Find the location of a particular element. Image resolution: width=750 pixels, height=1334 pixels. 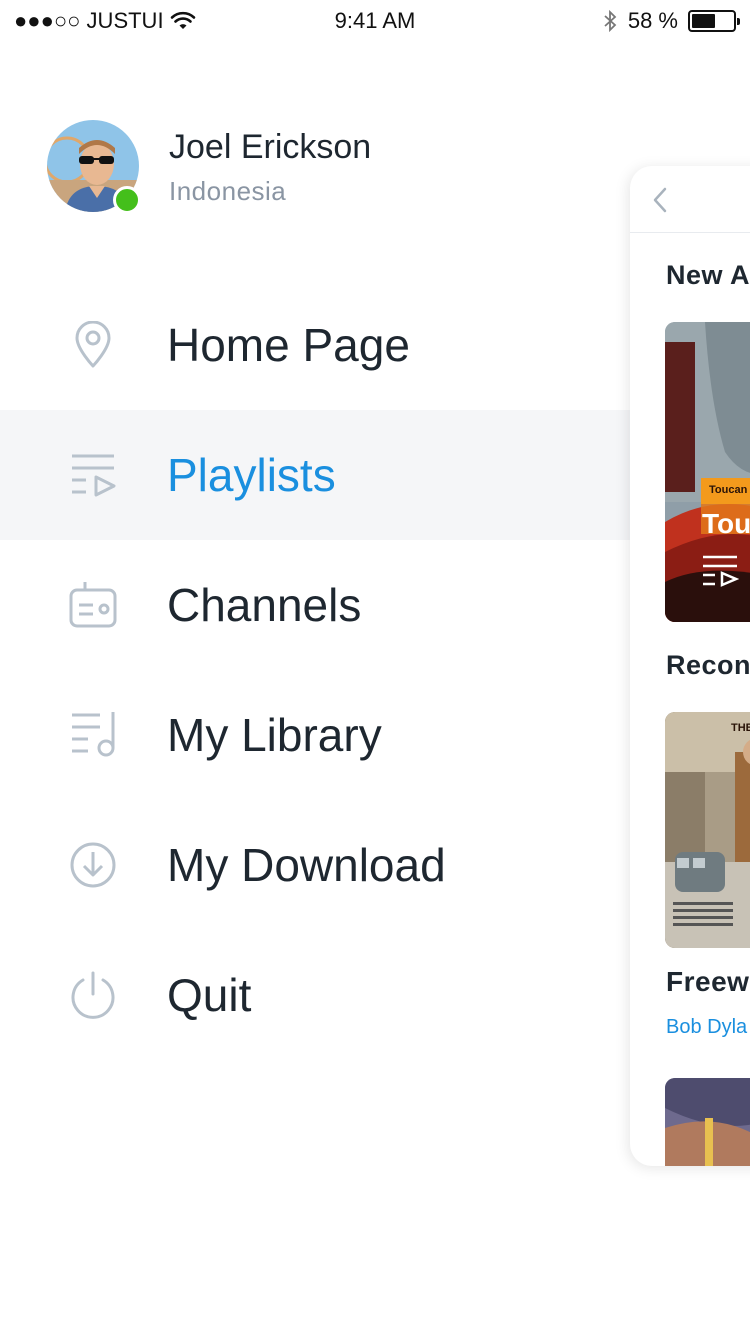

location-pin-icon is located at coordinates (93, 345).